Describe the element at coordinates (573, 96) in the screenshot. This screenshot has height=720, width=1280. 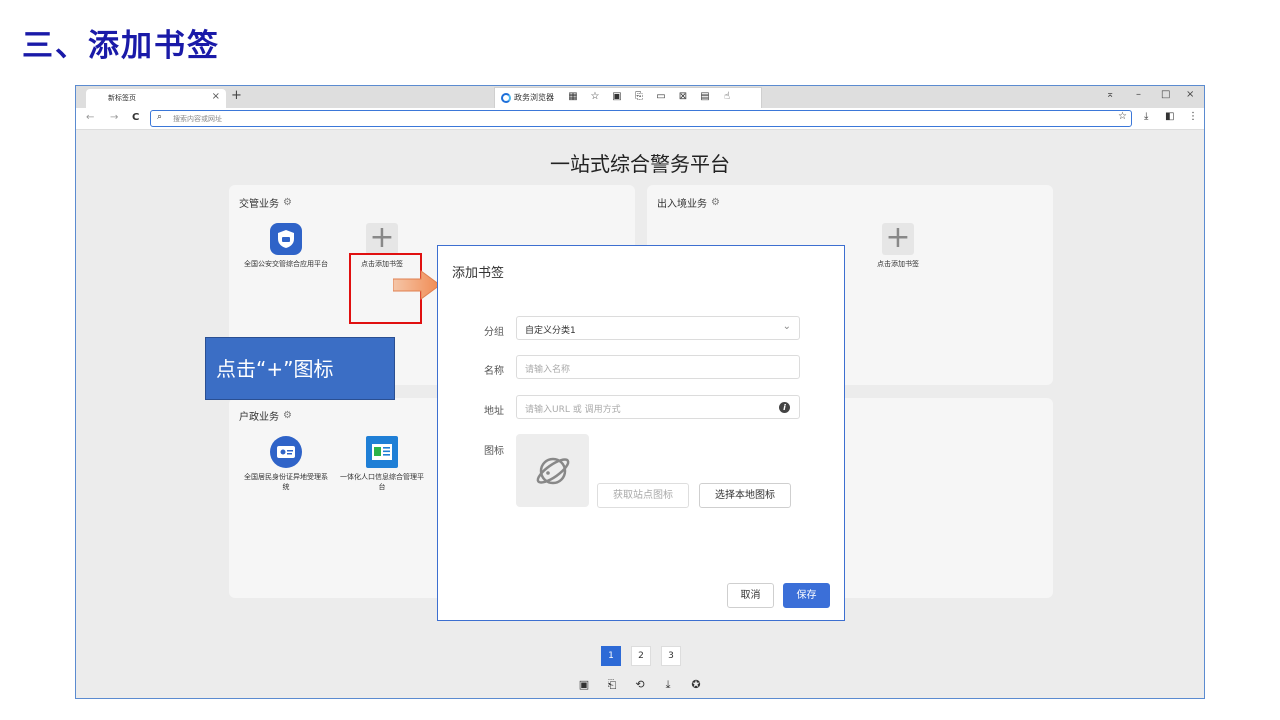
I see `screen-icon: ▦` at that location.